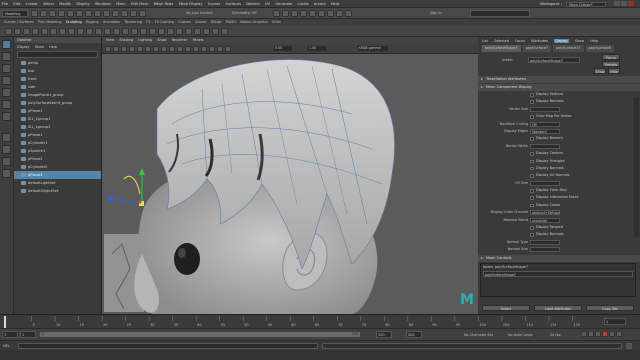  I want to click on amplify-tool-icon, so click(152, 31).